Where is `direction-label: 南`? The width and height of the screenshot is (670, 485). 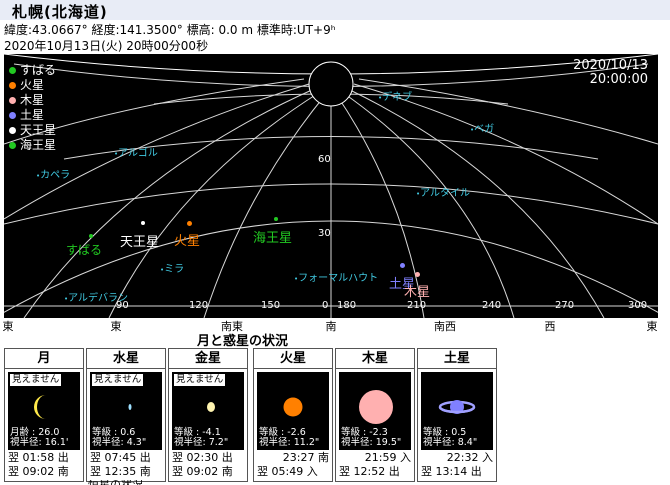 direction-label: 南 is located at coordinates (331, 326).